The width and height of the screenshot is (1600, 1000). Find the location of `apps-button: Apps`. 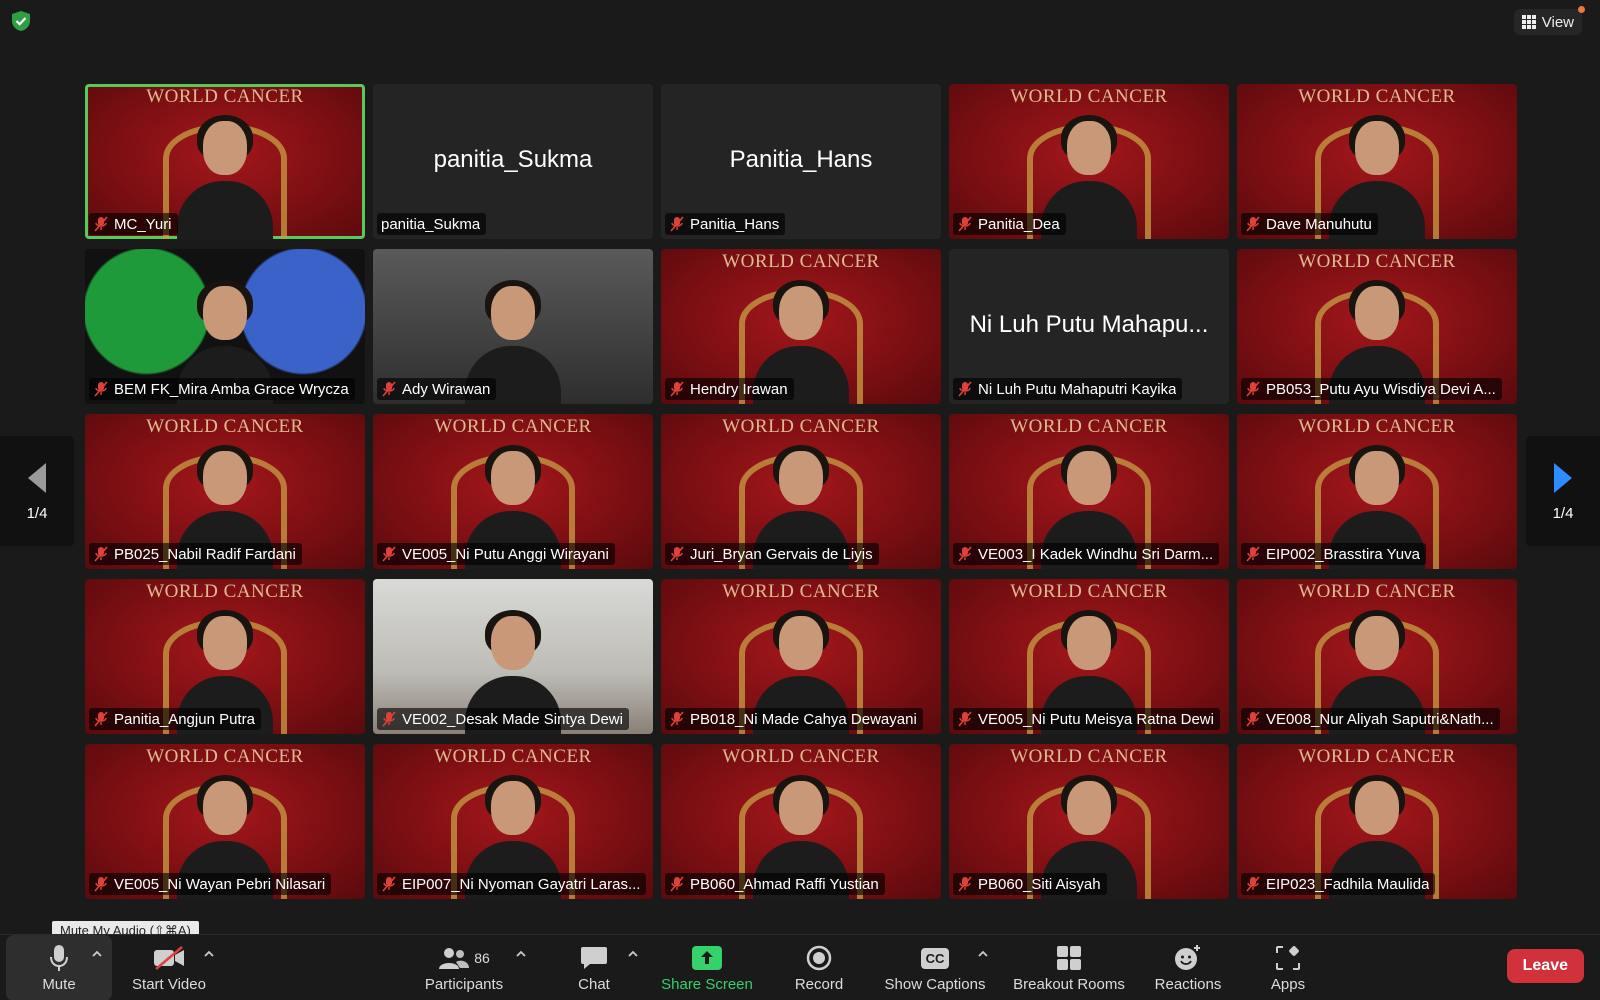

apps-button: Apps is located at coordinates (1288, 967).